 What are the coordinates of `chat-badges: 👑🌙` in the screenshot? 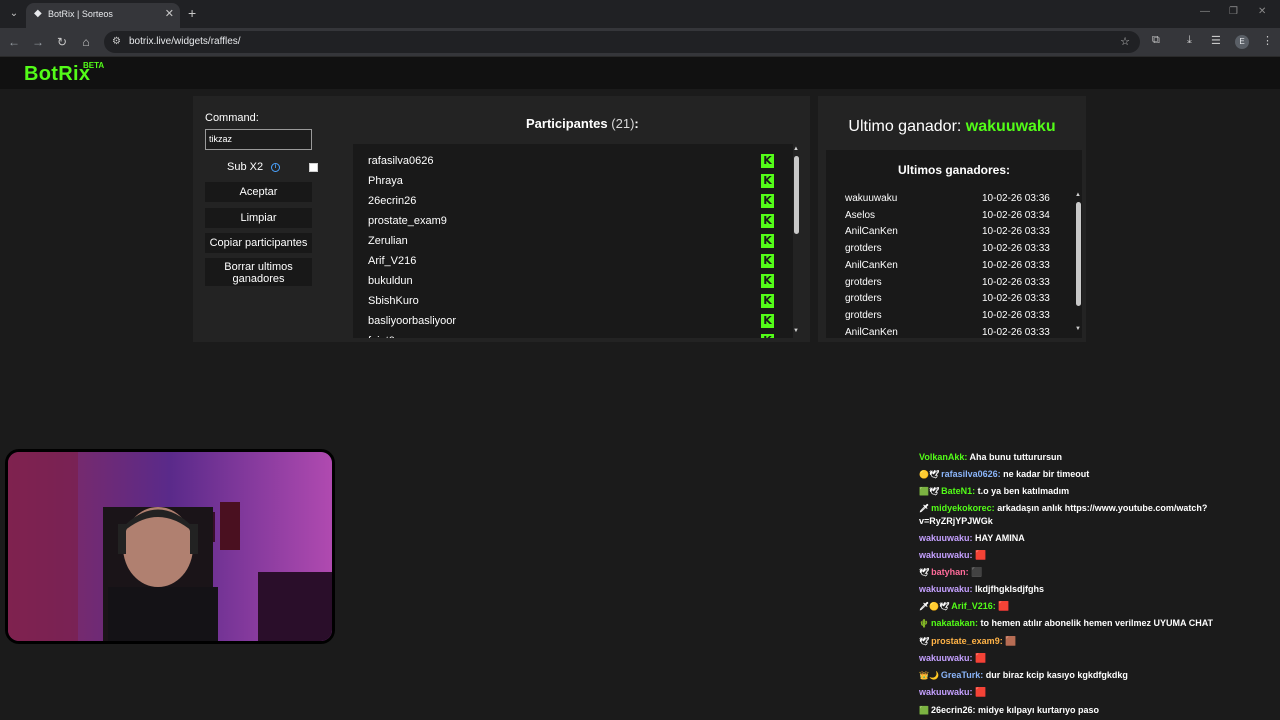 It's located at (929, 675).